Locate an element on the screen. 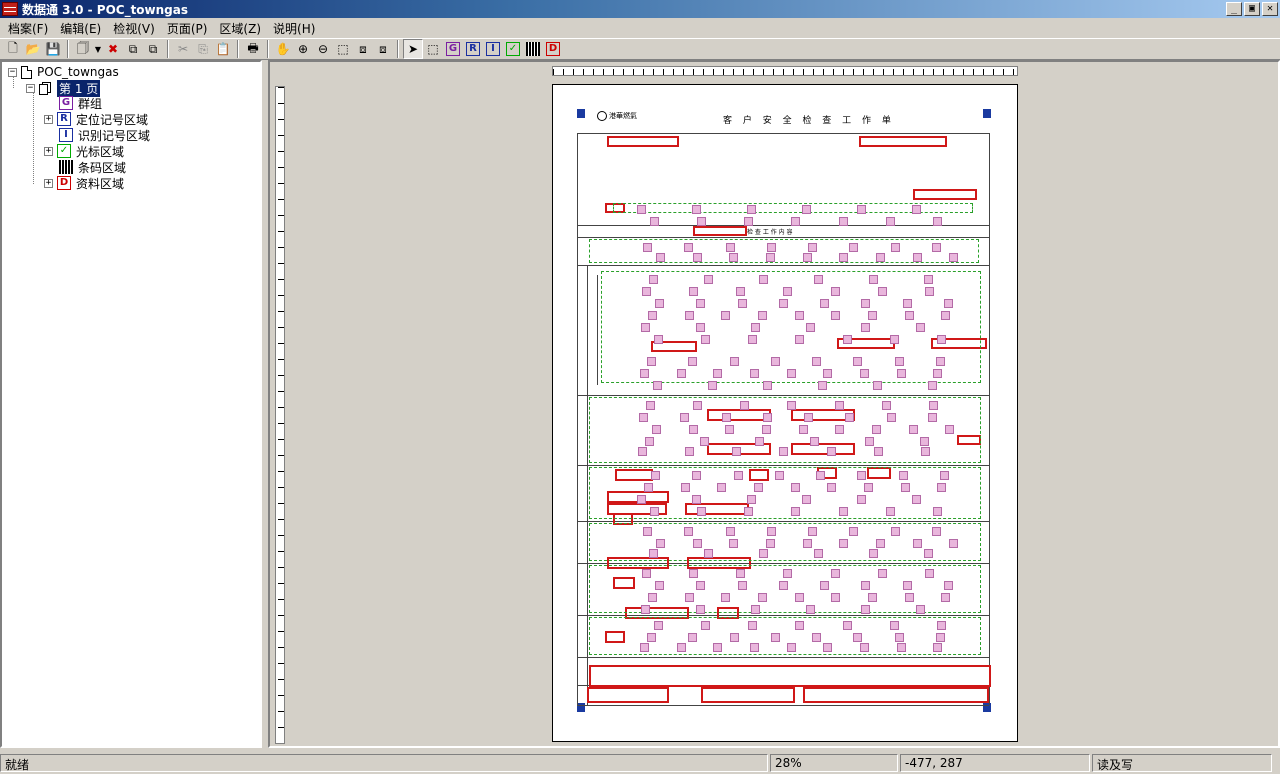  align-left-button: ⧈ is located at coordinates (363, 49).